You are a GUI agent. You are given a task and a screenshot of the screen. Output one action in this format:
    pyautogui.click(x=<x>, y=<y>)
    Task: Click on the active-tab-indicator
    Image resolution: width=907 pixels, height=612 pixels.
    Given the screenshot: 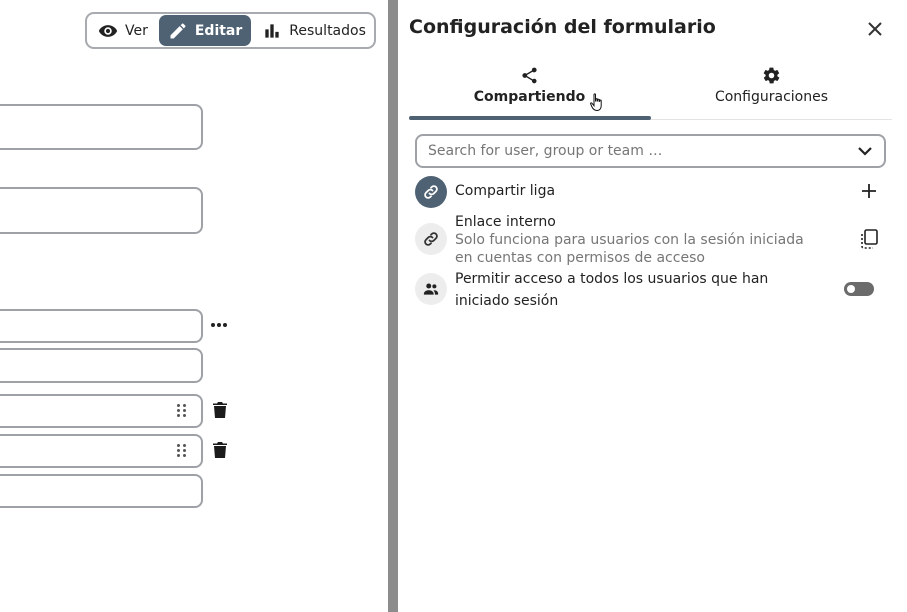 What is the action you would take?
    pyautogui.click(x=530, y=118)
    